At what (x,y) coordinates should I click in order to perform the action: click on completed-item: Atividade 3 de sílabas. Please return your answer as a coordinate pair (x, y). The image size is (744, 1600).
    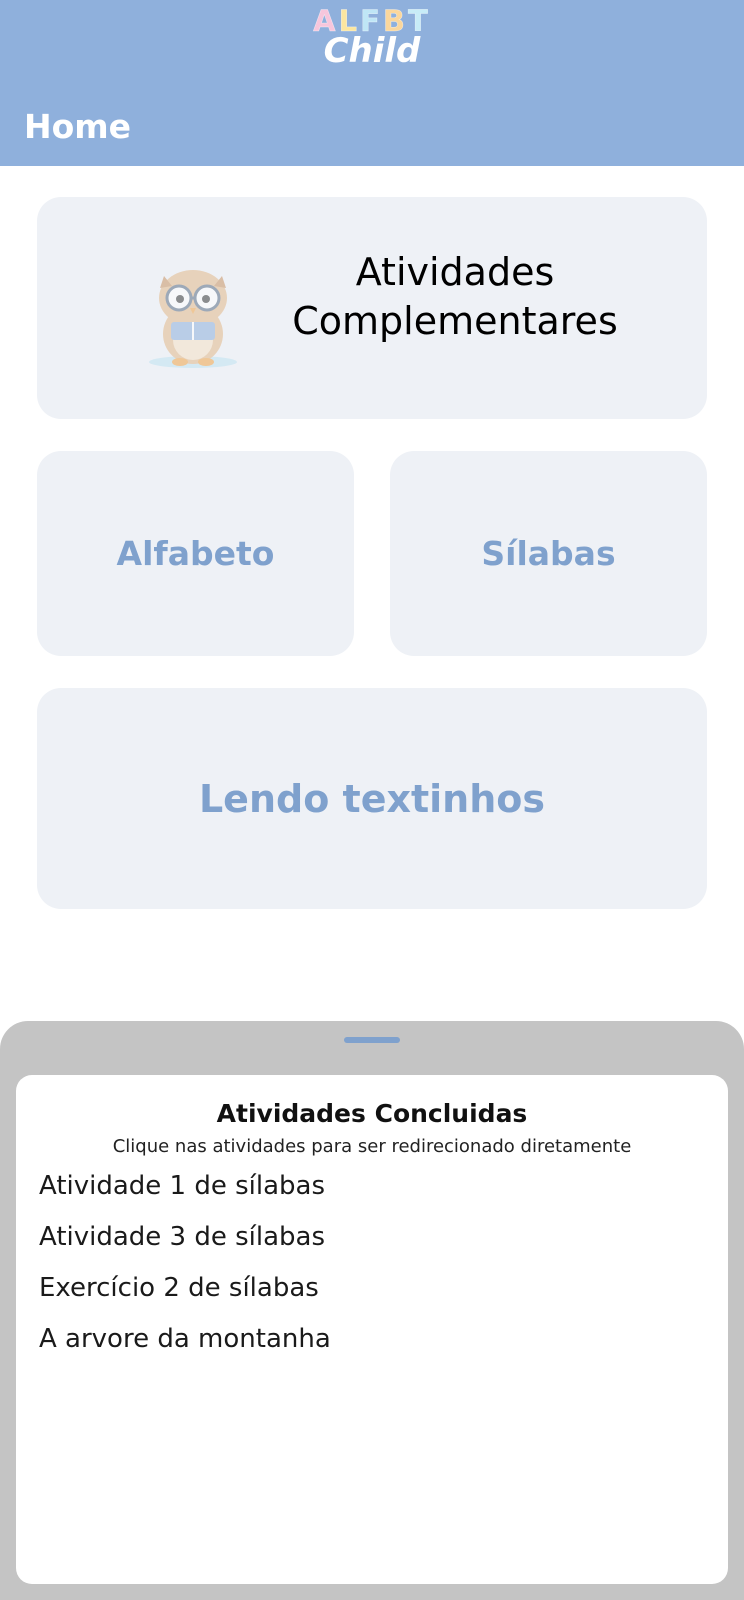
    Looking at the image, I should click on (369, 1242).